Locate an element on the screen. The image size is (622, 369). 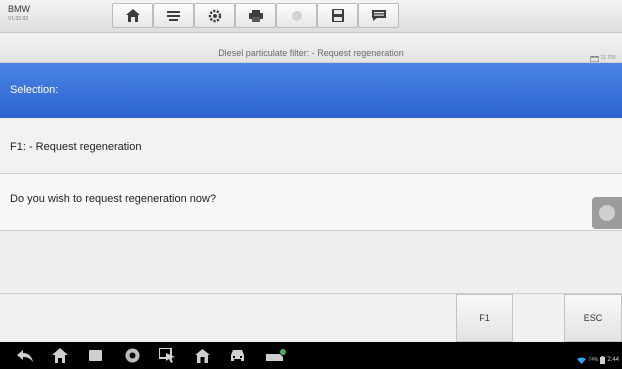
side-toggle-button is located at coordinates (607, 213).